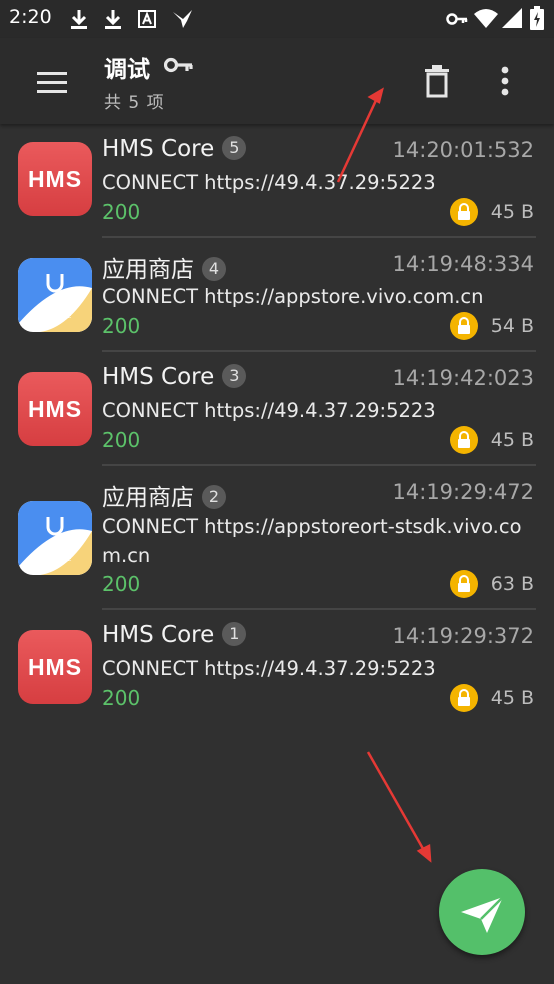 The width and height of the screenshot is (554, 984). What do you see at coordinates (537, 18) in the screenshot?
I see `battery-icon` at bounding box center [537, 18].